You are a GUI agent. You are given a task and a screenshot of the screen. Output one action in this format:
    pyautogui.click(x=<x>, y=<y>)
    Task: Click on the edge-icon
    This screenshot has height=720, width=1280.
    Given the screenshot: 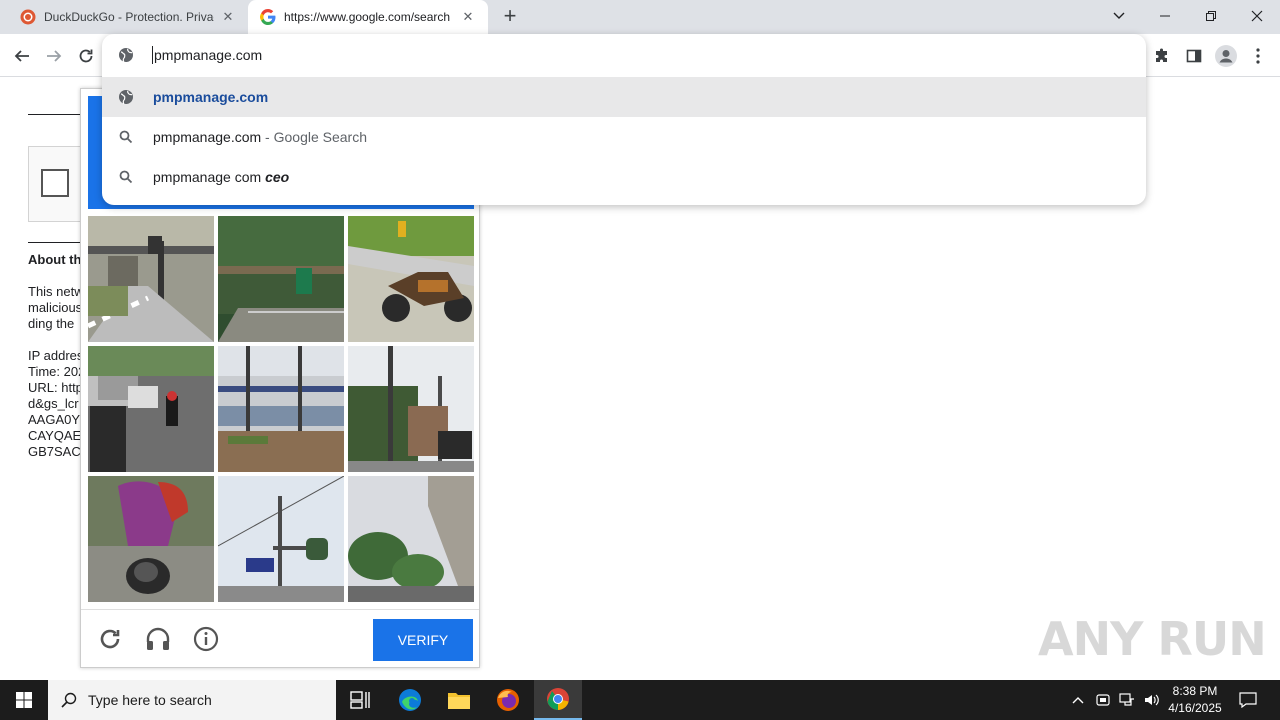 What is the action you would take?
    pyautogui.click(x=410, y=700)
    